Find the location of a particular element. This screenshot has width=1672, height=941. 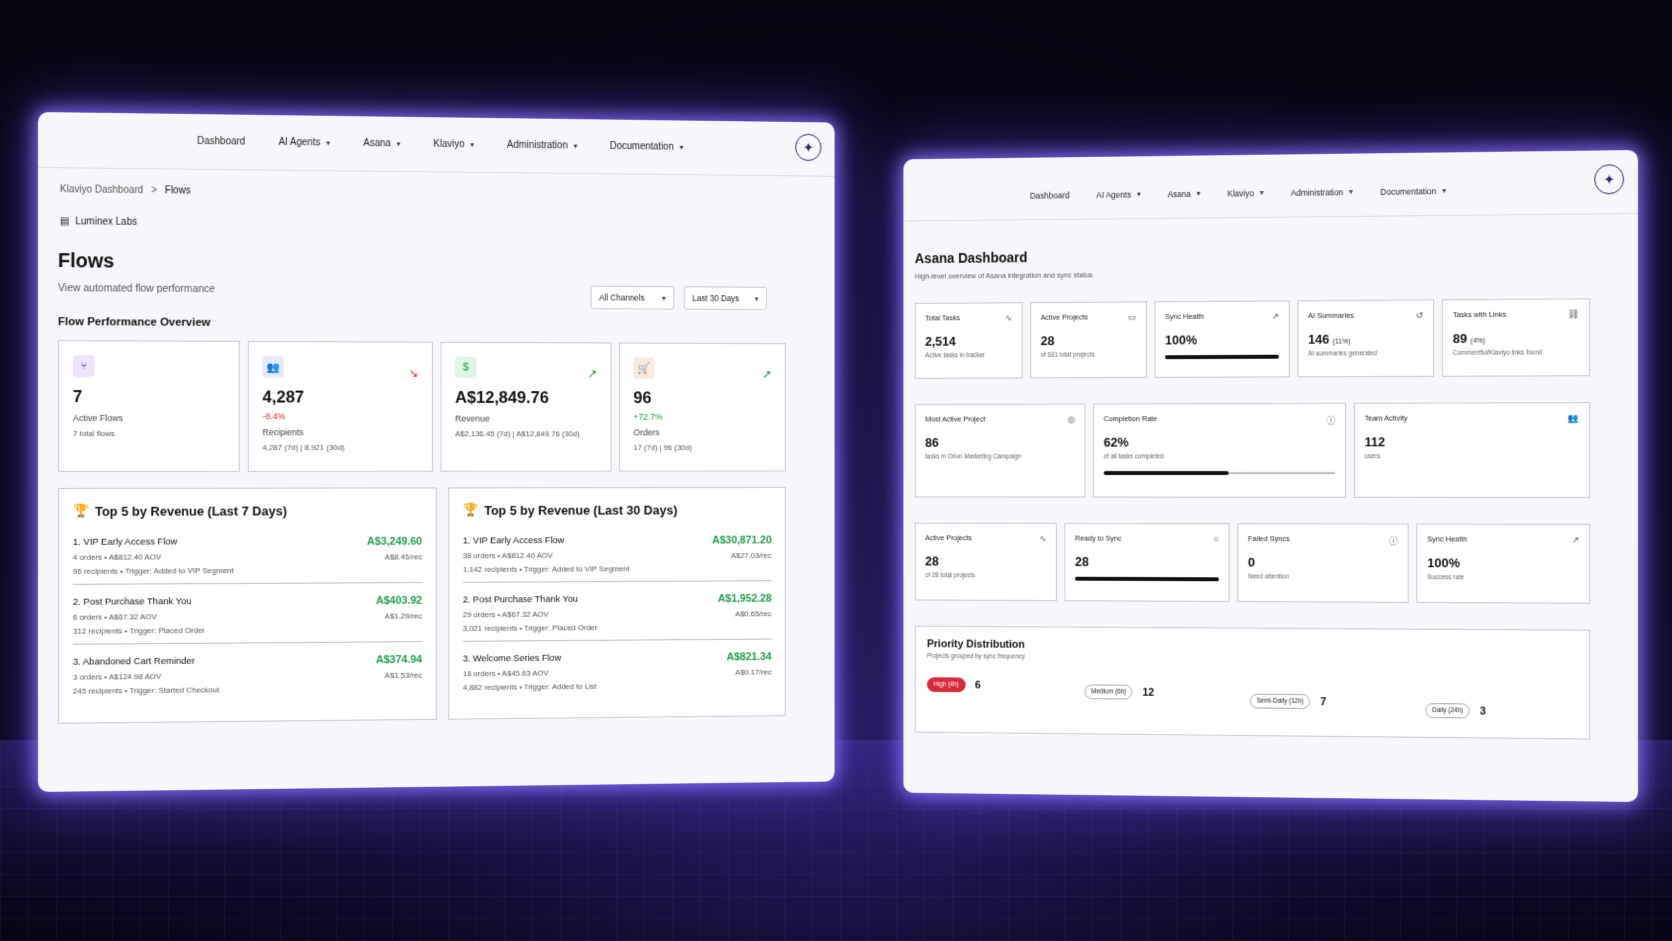

priority-daily: Daily (24h) 3 is located at coordinates (1455, 710).